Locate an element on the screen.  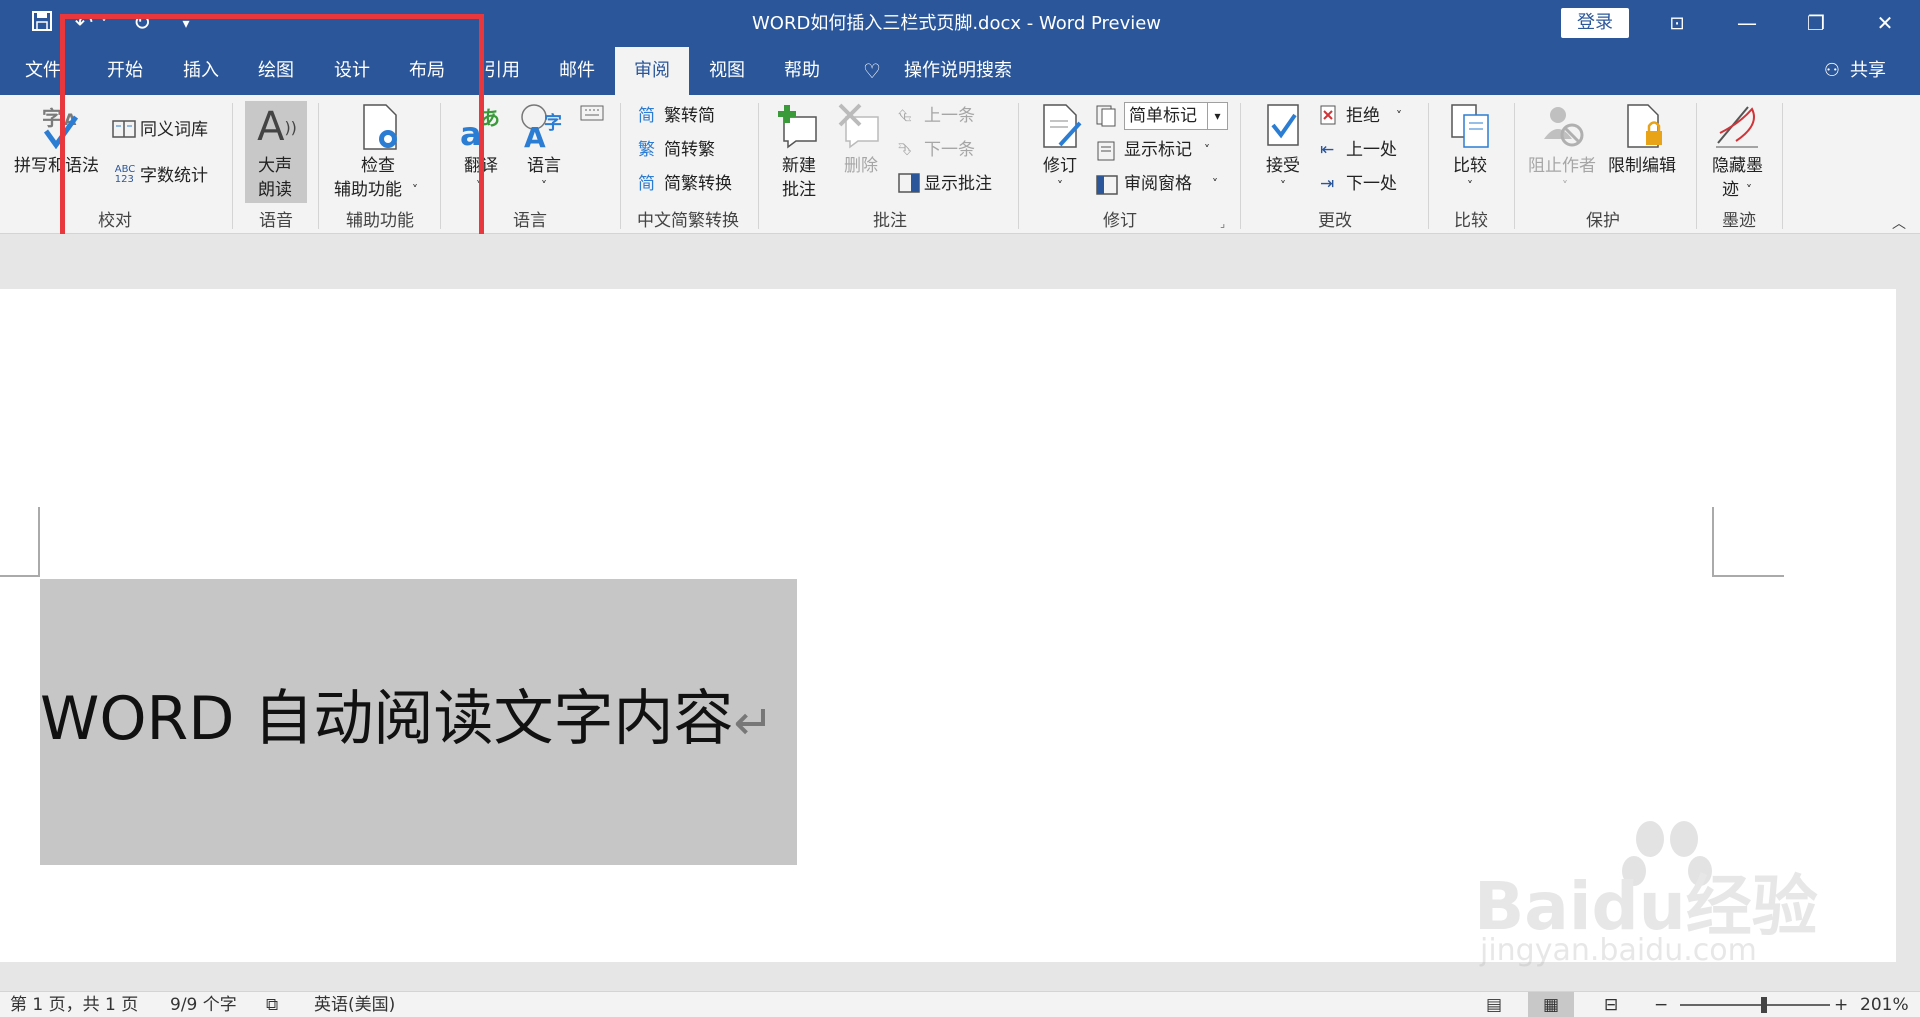
traditional-to-simplified-icon: 简 is located at coordinates (646, 116).